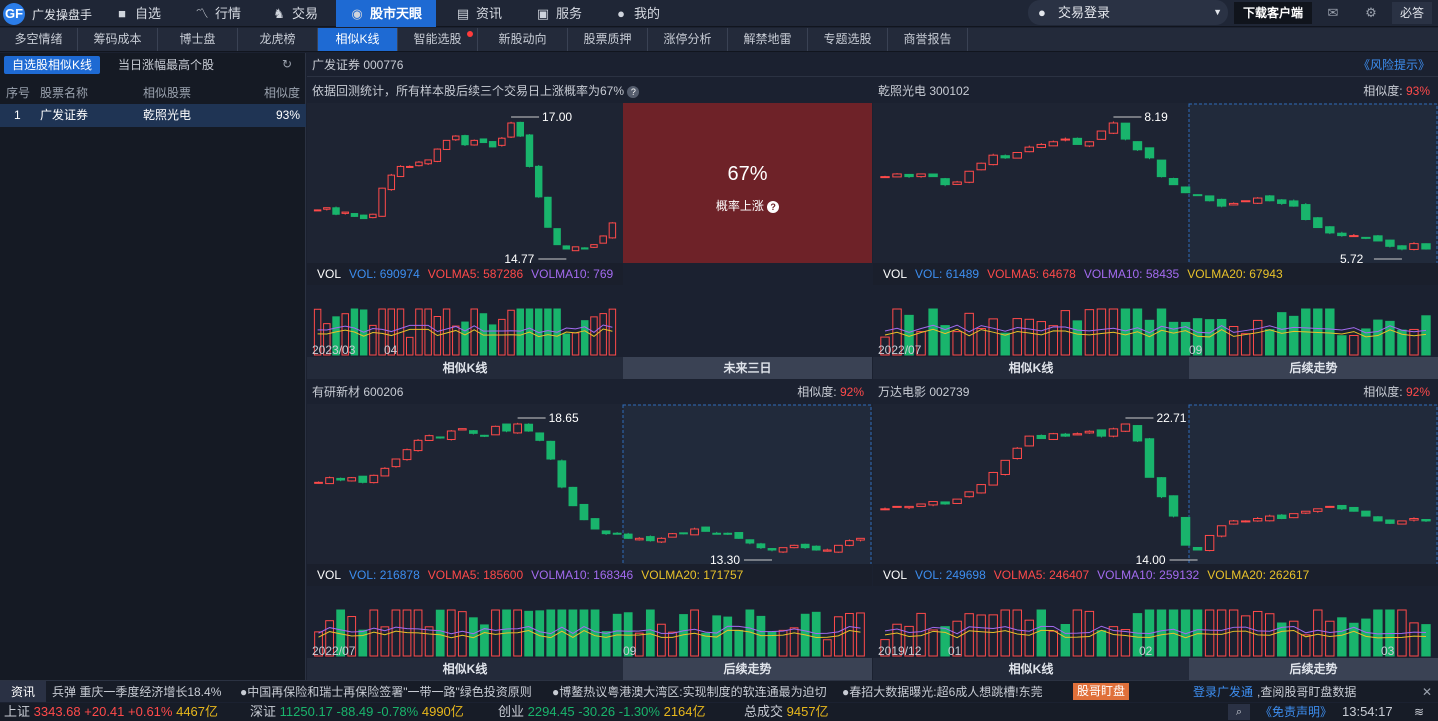 The height and width of the screenshot is (721, 1438). Describe the element at coordinates (1394, 65) in the screenshot. I see `risk-link: 《风险提示》` at that location.